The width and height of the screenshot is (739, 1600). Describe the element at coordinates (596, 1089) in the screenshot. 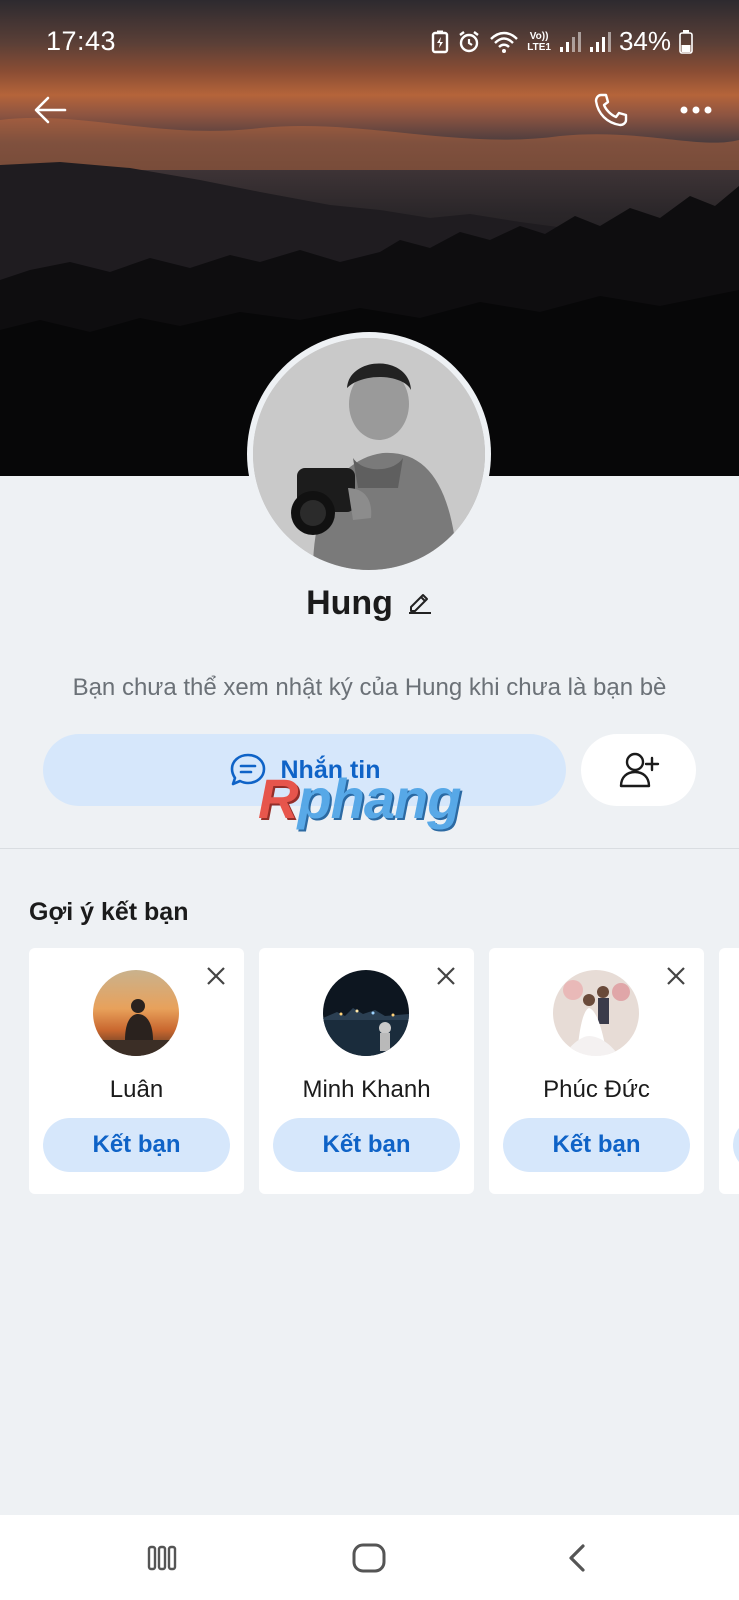

I see `suggestion-name: Phúc Đức` at that location.